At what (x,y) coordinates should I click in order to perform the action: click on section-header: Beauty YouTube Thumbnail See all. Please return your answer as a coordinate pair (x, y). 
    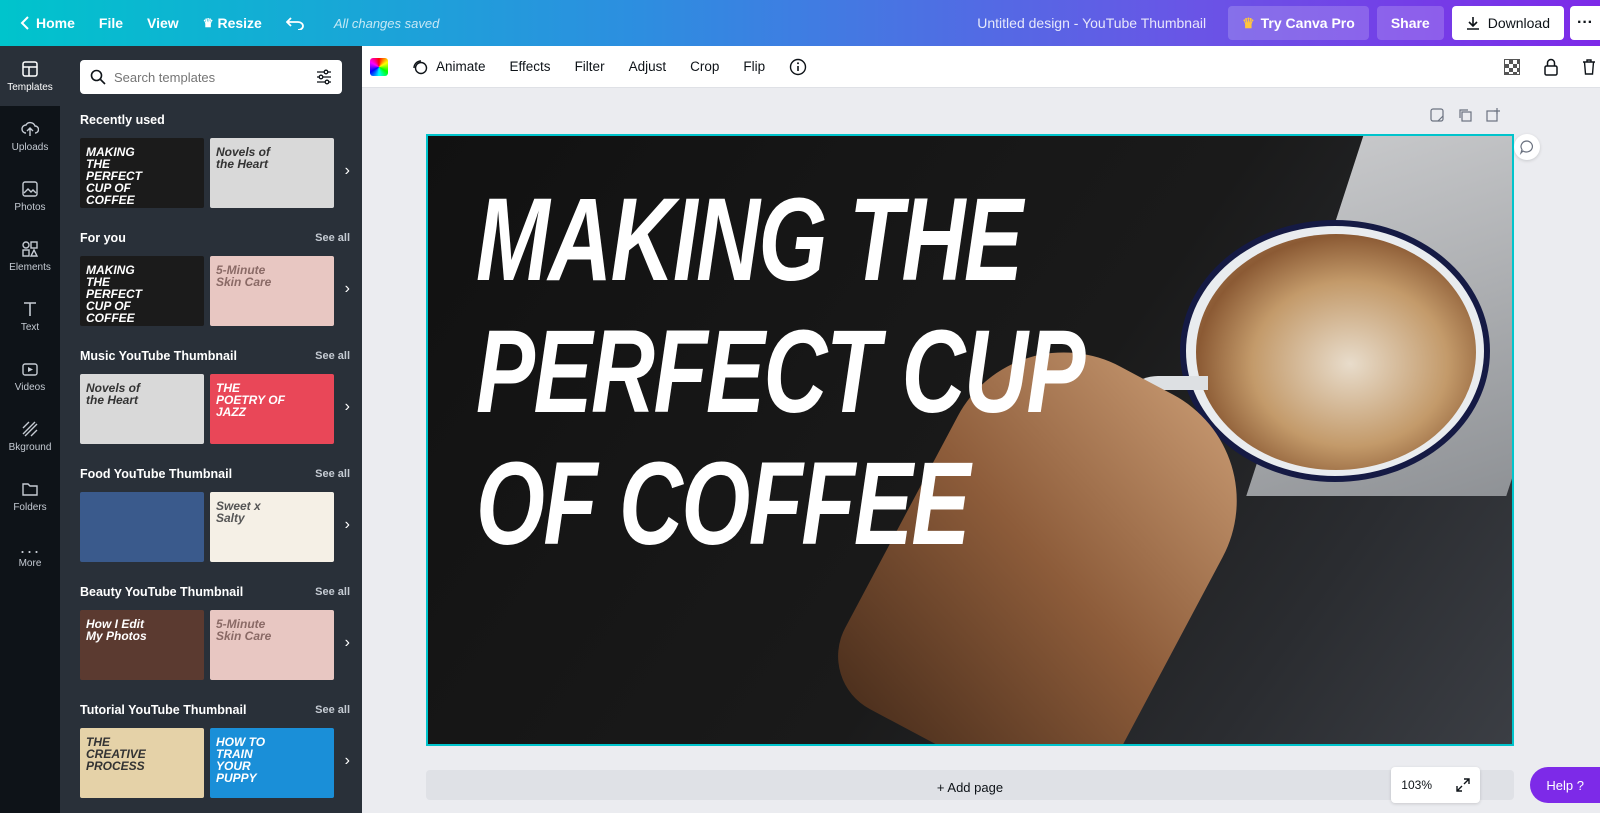
    Looking at the image, I should click on (215, 592).